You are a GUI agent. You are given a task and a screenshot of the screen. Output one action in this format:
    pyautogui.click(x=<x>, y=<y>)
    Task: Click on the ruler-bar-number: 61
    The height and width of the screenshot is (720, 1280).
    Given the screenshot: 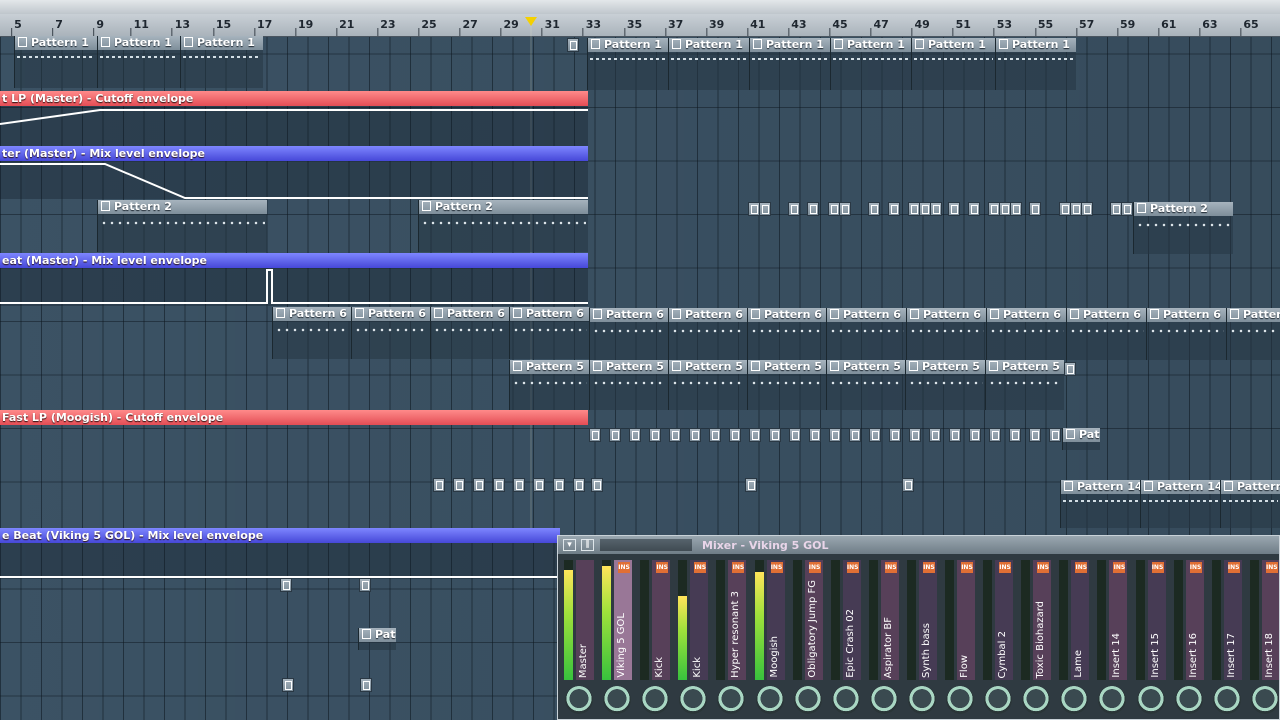 What is the action you would take?
    pyautogui.click(x=1167, y=25)
    